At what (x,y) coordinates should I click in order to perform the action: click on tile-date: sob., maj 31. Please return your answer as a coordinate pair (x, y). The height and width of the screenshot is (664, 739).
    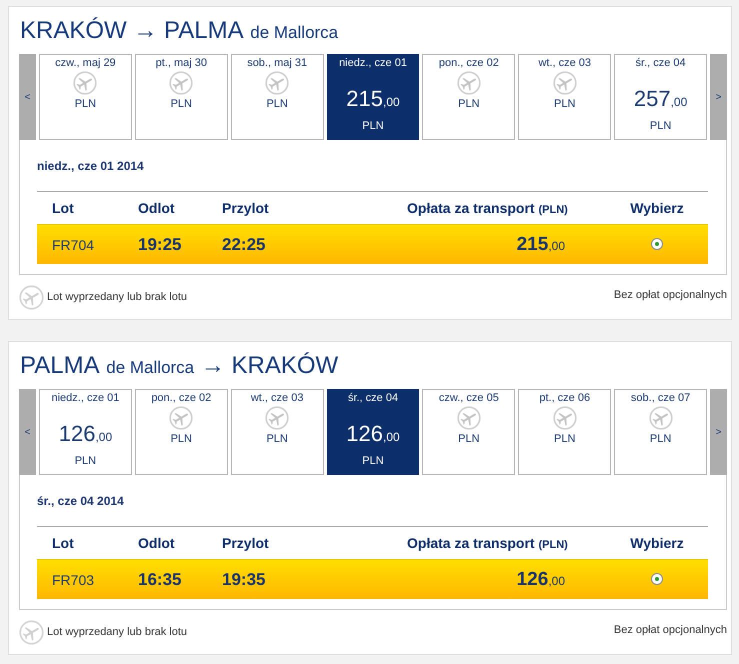
    Looking at the image, I should click on (277, 63).